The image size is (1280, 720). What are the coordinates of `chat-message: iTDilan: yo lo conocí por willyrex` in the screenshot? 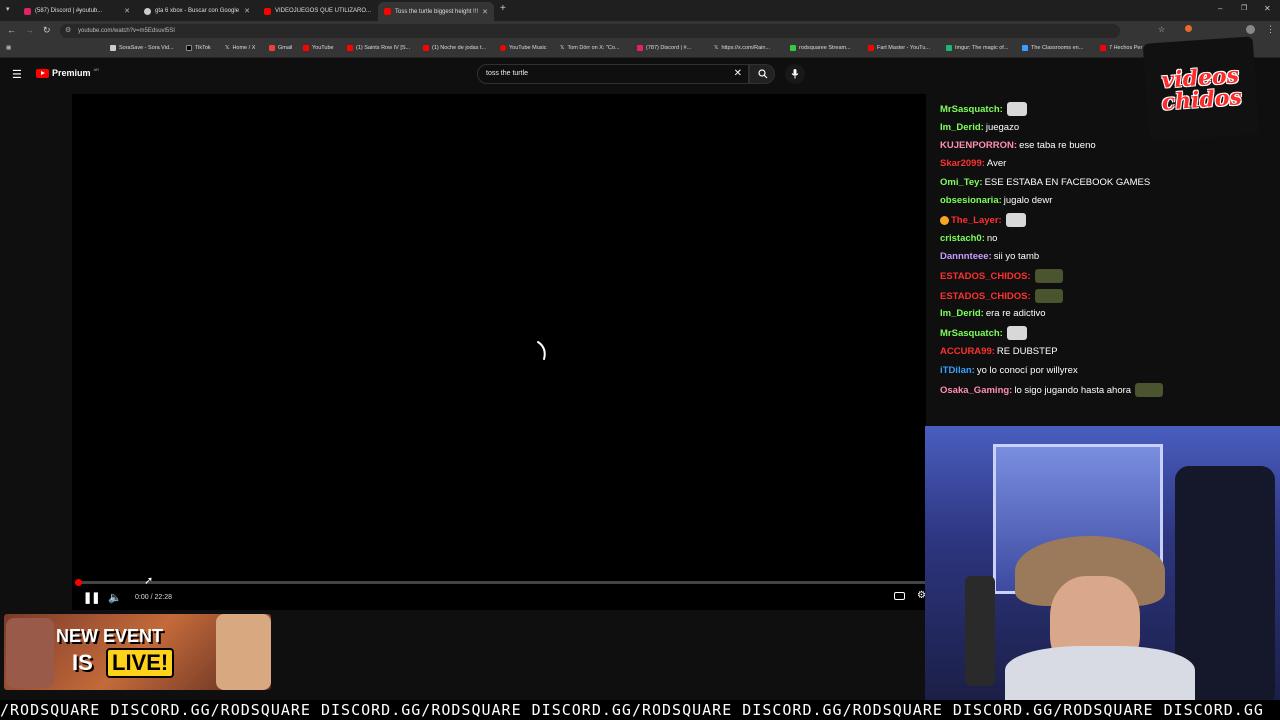 It's located at (1009, 370).